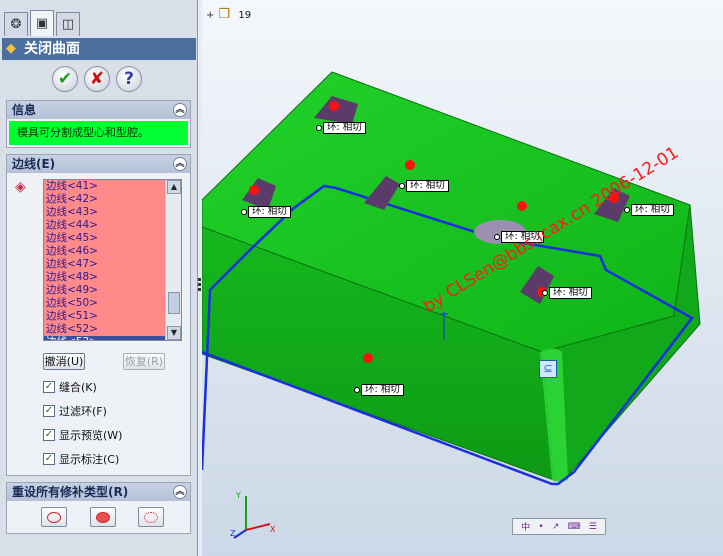 This screenshot has width=723, height=556. Describe the element at coordinates (99, 49) in the screenshot. I see `panel-title: ◆ 关闭曲面` at that location.